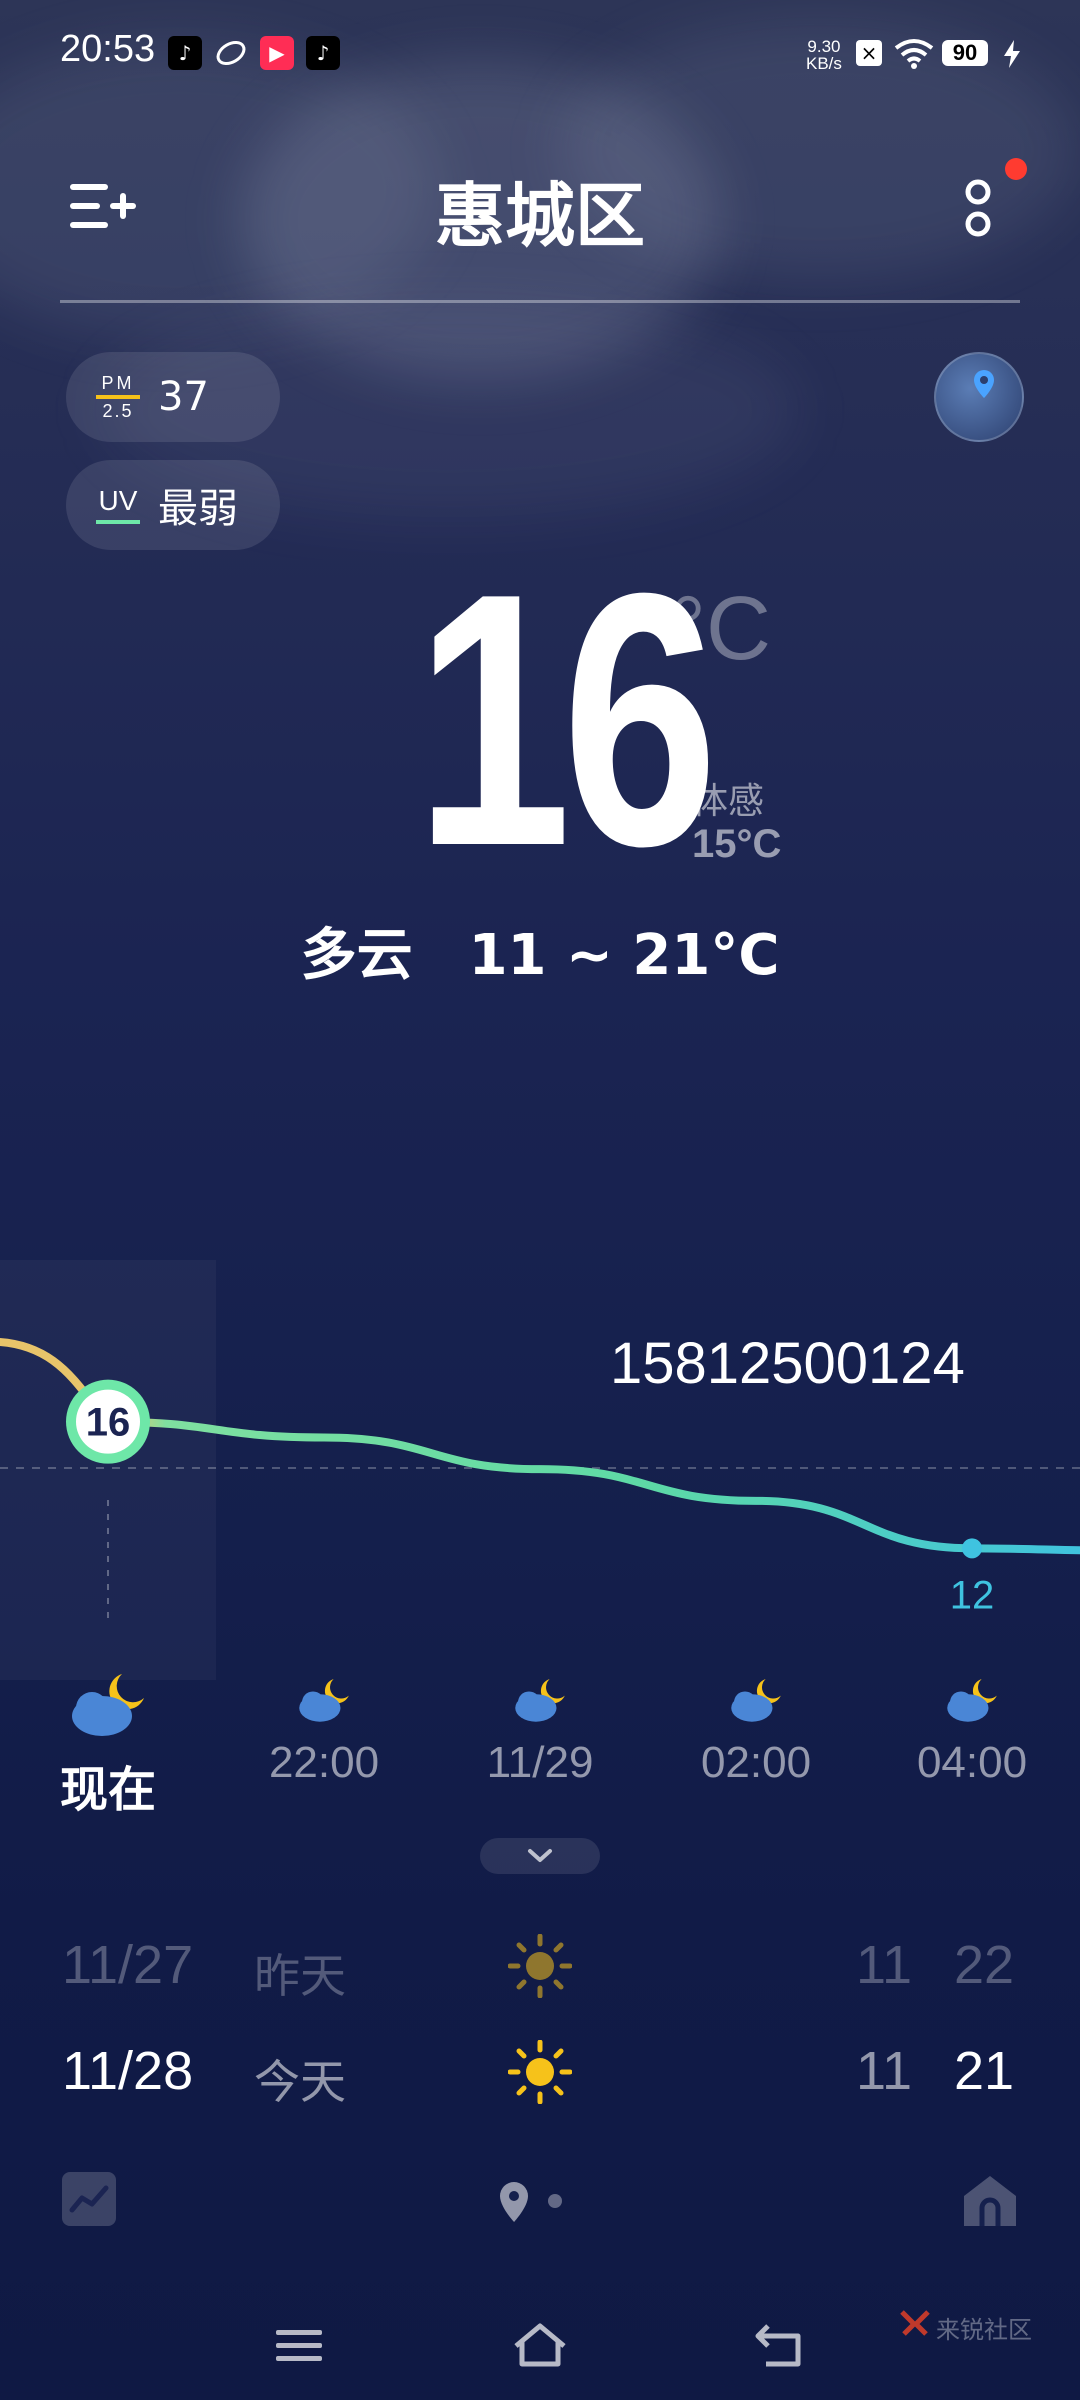 The image size is (1080, 2400). I want to click on wifi-icon, so click(914, 54).